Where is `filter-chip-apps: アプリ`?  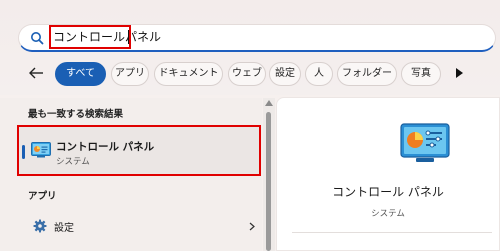 filter-chip-apps: アプリ is located at coordinates (130, 74).